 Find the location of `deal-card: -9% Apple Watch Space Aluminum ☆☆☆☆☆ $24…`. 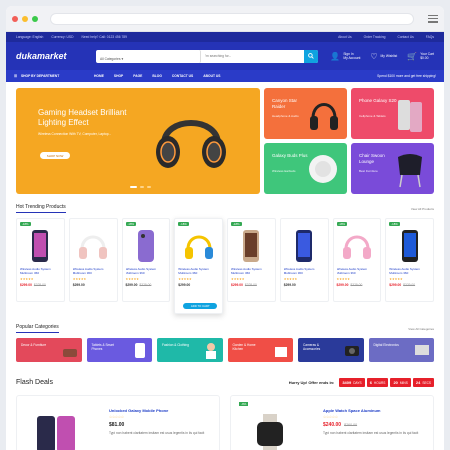

deal-card: -9% Apple Watch Space Aluminum ☆☆☆☆☆ $24… is located at coordinates (332, 422).